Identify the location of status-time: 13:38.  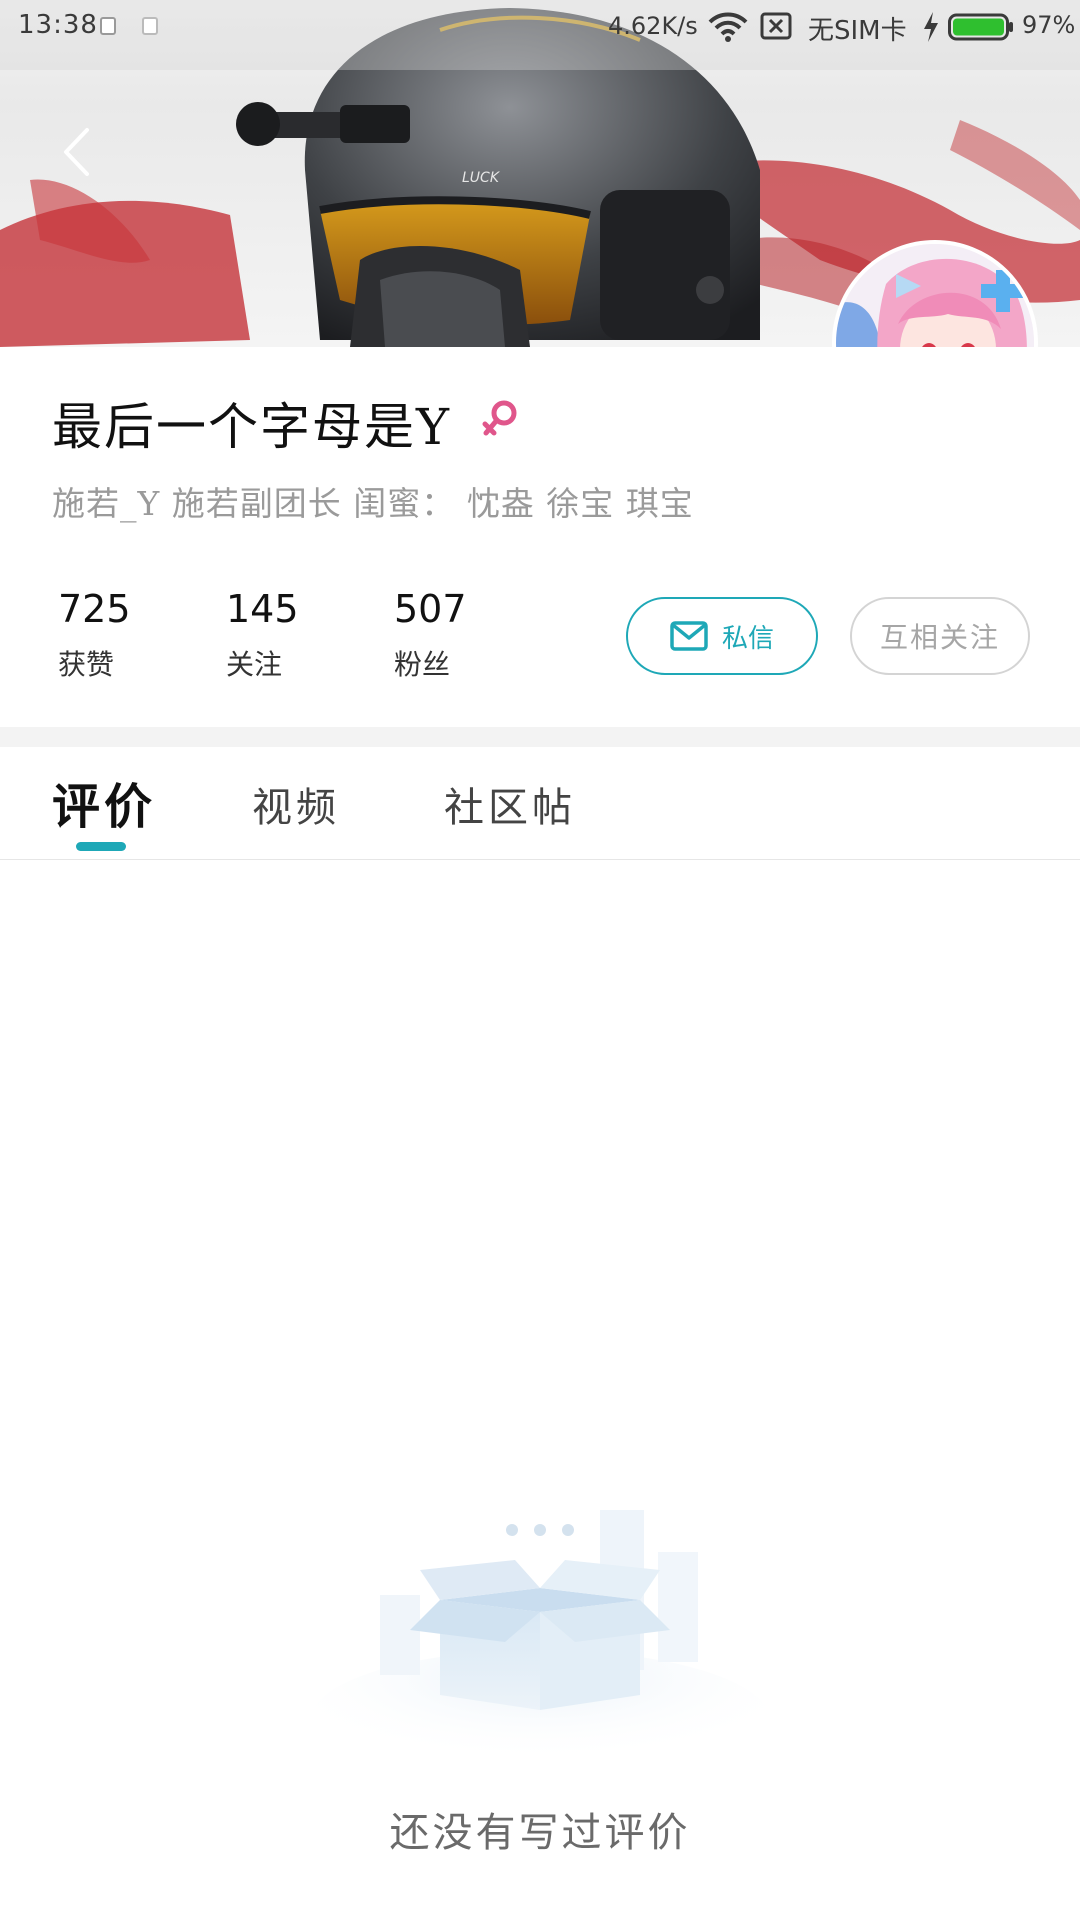
(58, 25).